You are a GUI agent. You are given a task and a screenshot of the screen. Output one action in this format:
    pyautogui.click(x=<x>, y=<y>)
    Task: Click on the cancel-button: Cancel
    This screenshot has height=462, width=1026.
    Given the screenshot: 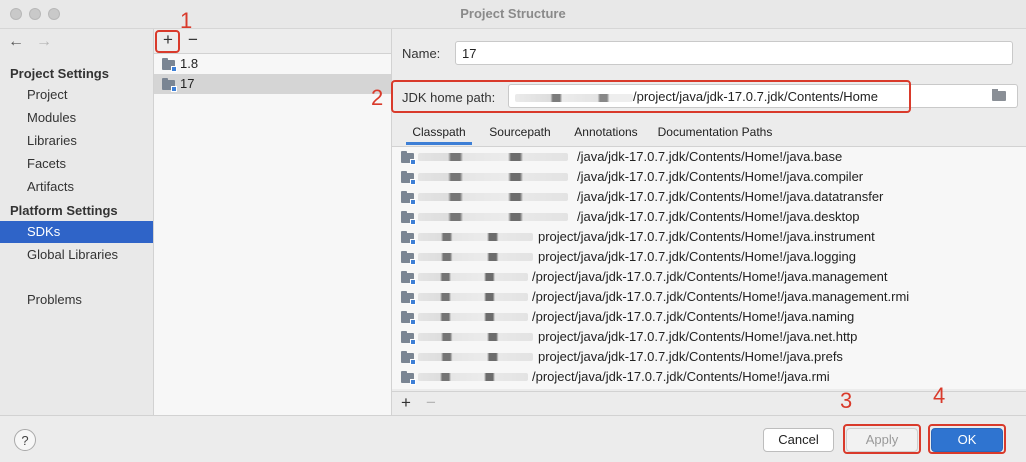 What is the action you would take?
    pyautogui.click(x=798, y=440)
    